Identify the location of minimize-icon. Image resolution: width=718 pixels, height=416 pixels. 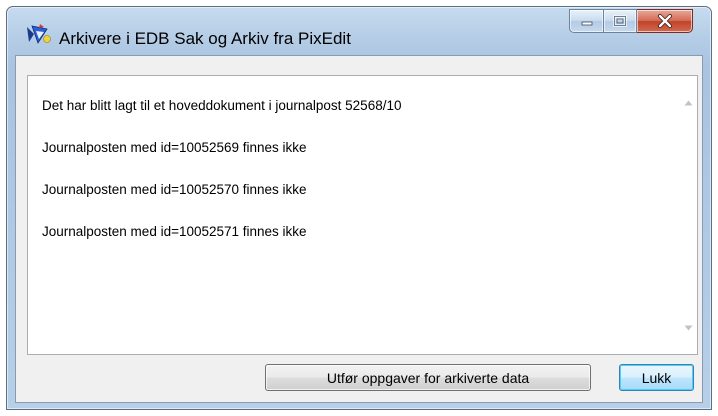
(587, 21).